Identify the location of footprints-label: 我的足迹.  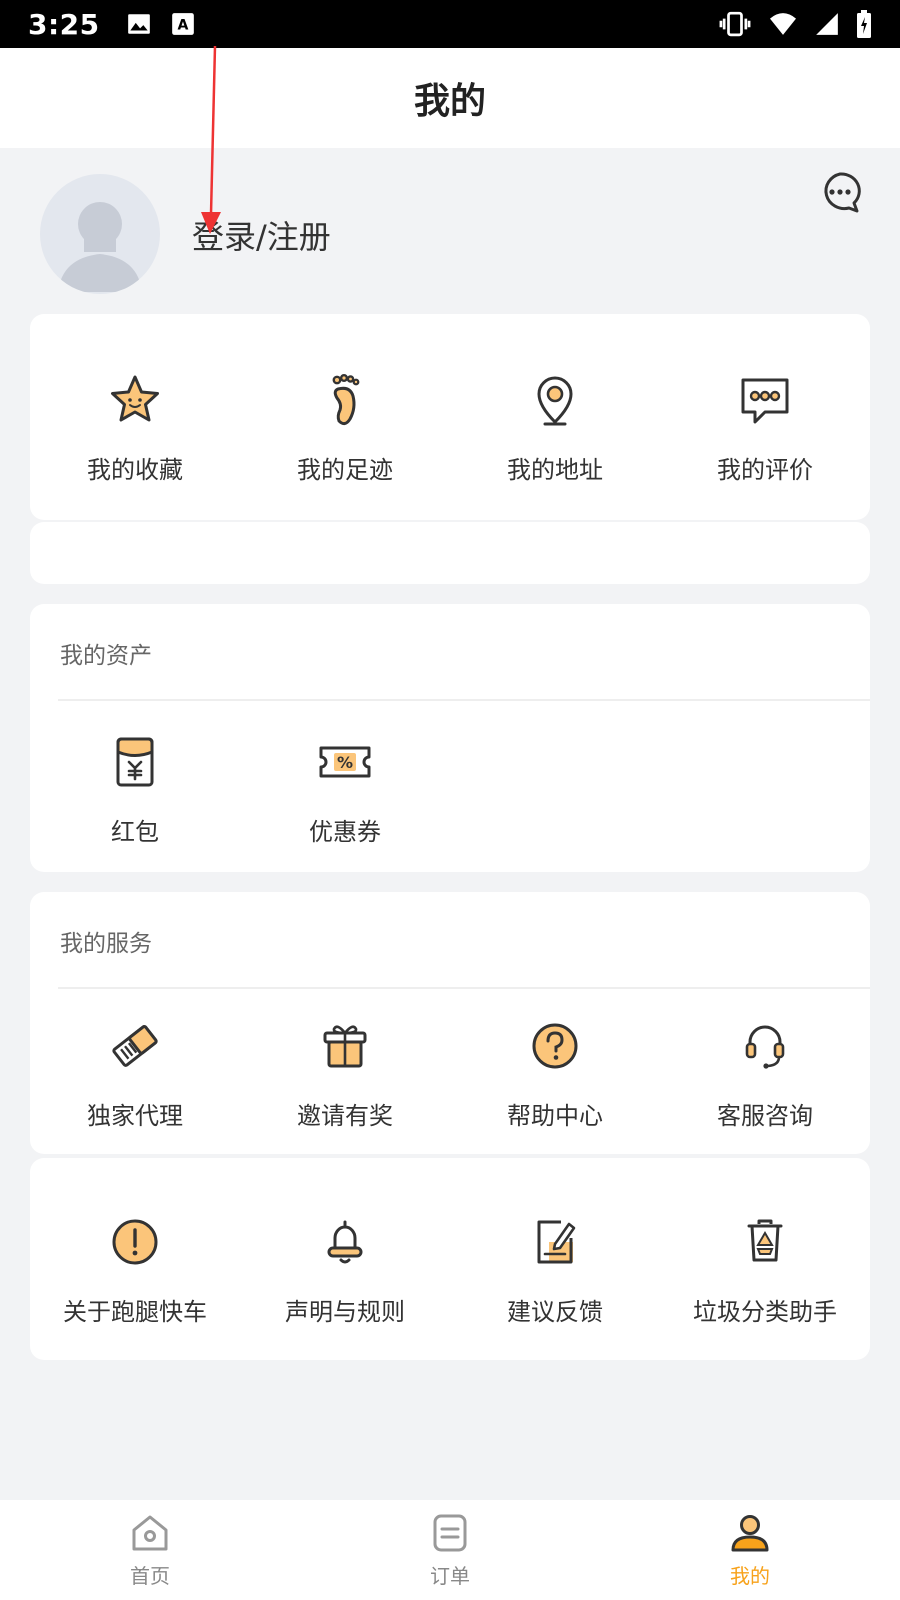
(345, 470).